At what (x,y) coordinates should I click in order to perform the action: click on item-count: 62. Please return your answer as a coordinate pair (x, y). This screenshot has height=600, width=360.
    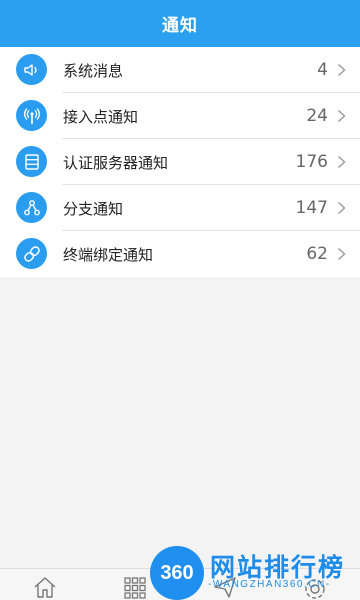
    Looking at the image, I should click on (317, 254).